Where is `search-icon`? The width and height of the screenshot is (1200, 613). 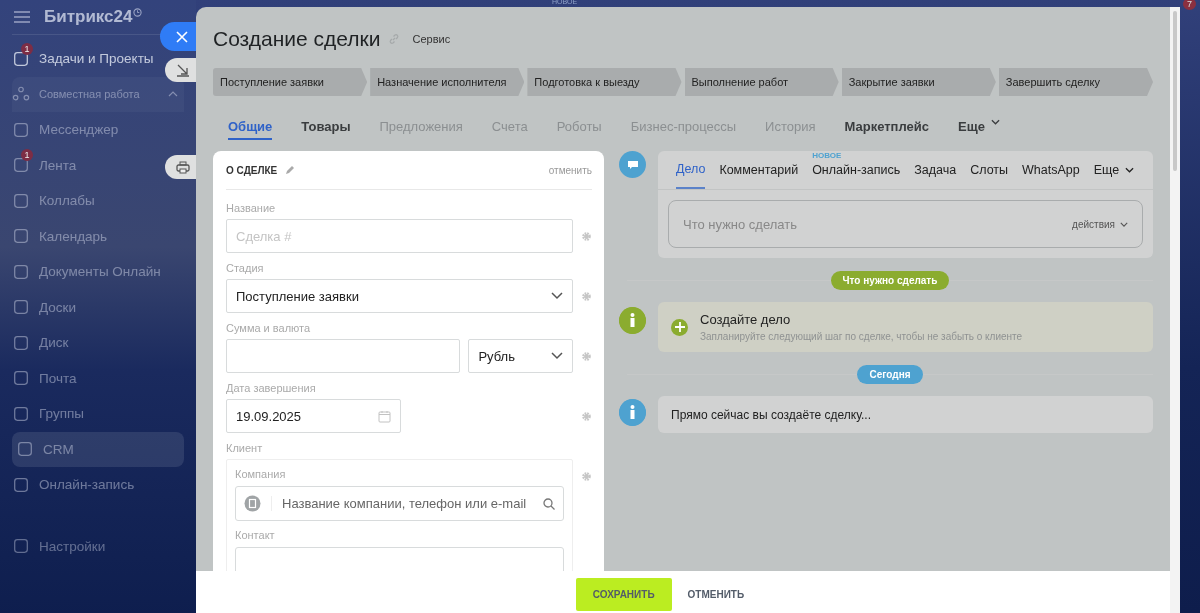 search-icon is located at coordinates (549, 503).